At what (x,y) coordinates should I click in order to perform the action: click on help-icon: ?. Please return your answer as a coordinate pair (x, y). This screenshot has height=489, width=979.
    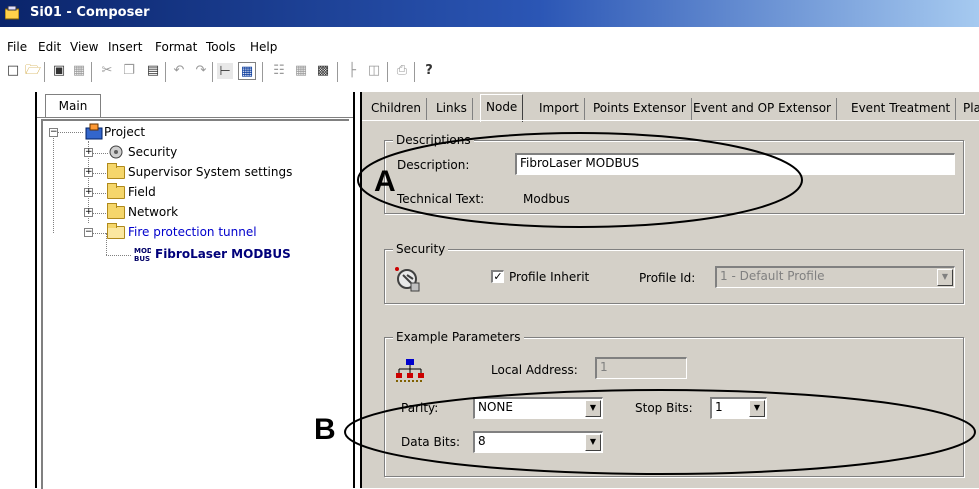
    Looking at the image, I should click on (429, 71).